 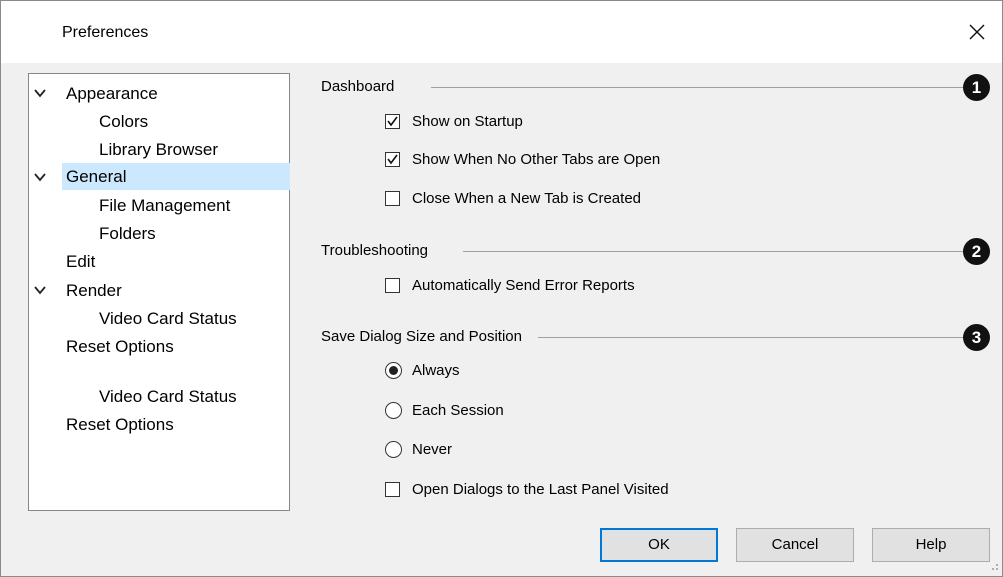 What do you see at coordinates (485, 372) in the screenshot?
I see `always-radio: Always` at bounding box center [485, 372].